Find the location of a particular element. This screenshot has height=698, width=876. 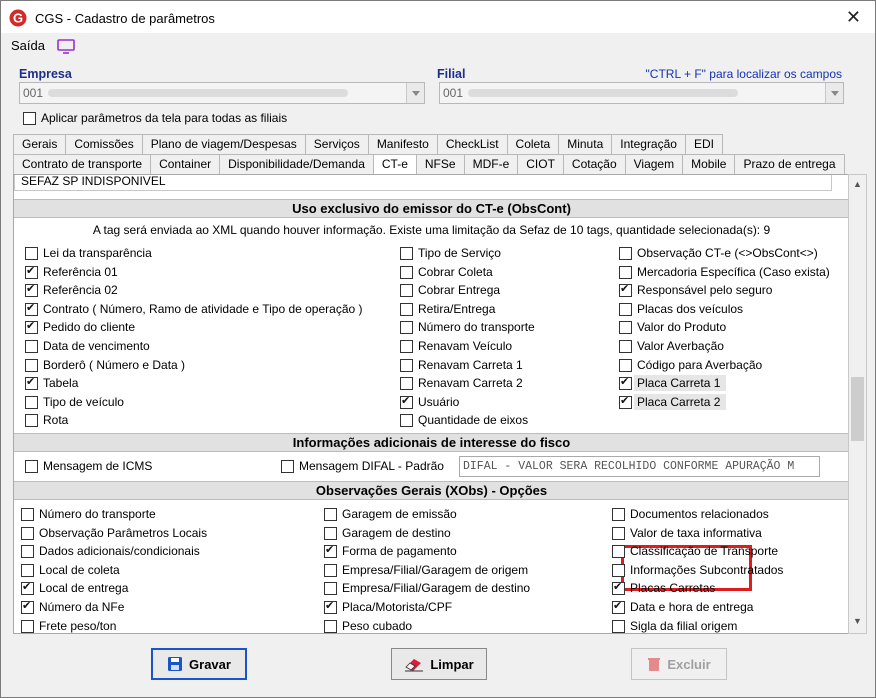

tab-container: Container is located at coordinates (186, 164).